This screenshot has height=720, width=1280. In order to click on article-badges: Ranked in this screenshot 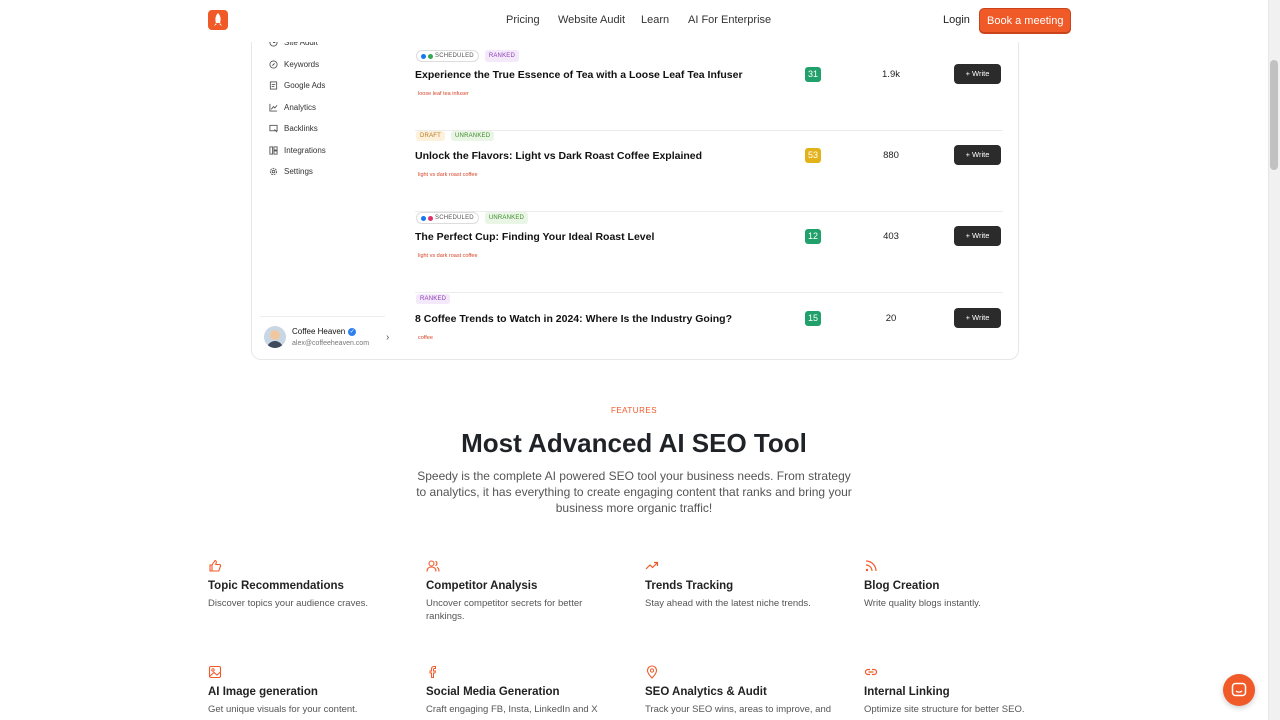, I will do `click(433, 299)`.